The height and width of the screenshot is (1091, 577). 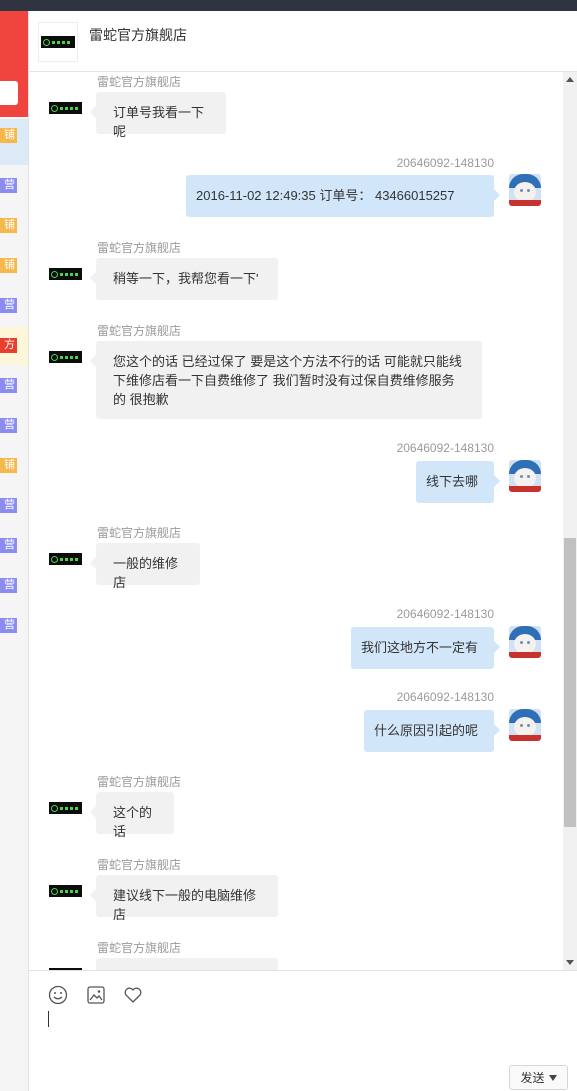 I want to click on scroll-up-icon, so click(x=570, y=79).